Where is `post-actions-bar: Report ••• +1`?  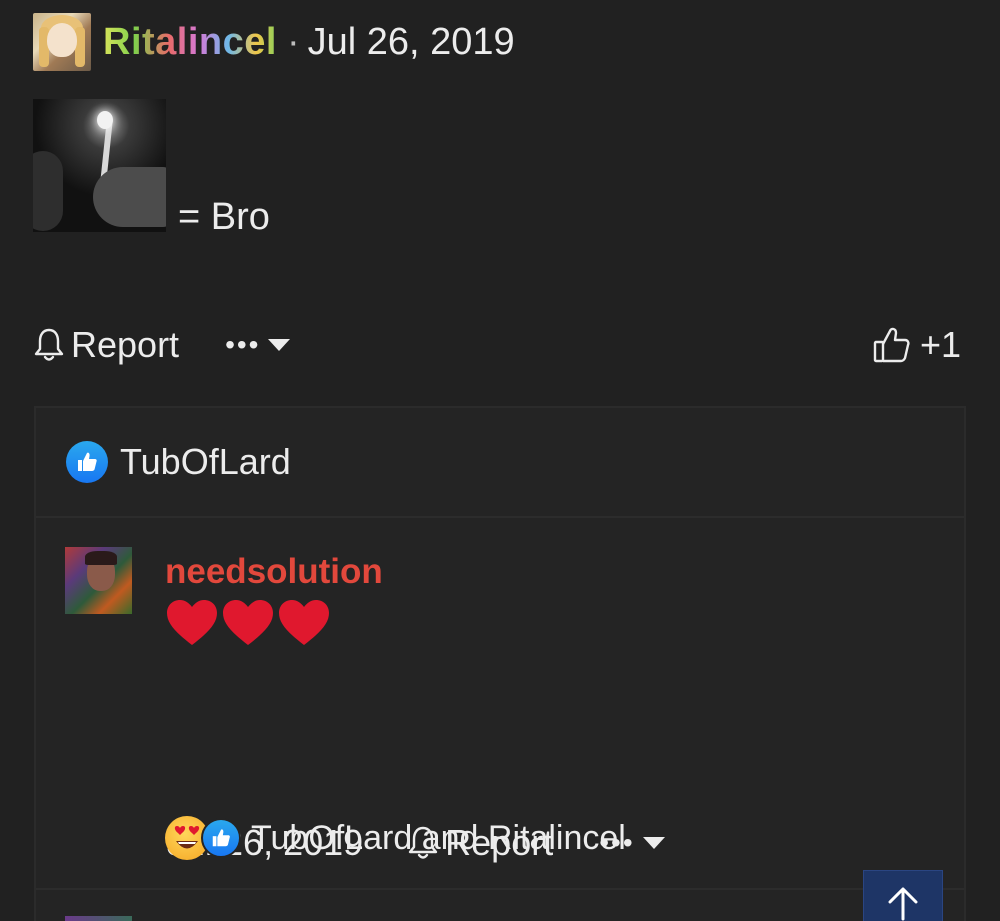 post-actions-bar: Report ••• +1 is located at coordinates (498, 345).